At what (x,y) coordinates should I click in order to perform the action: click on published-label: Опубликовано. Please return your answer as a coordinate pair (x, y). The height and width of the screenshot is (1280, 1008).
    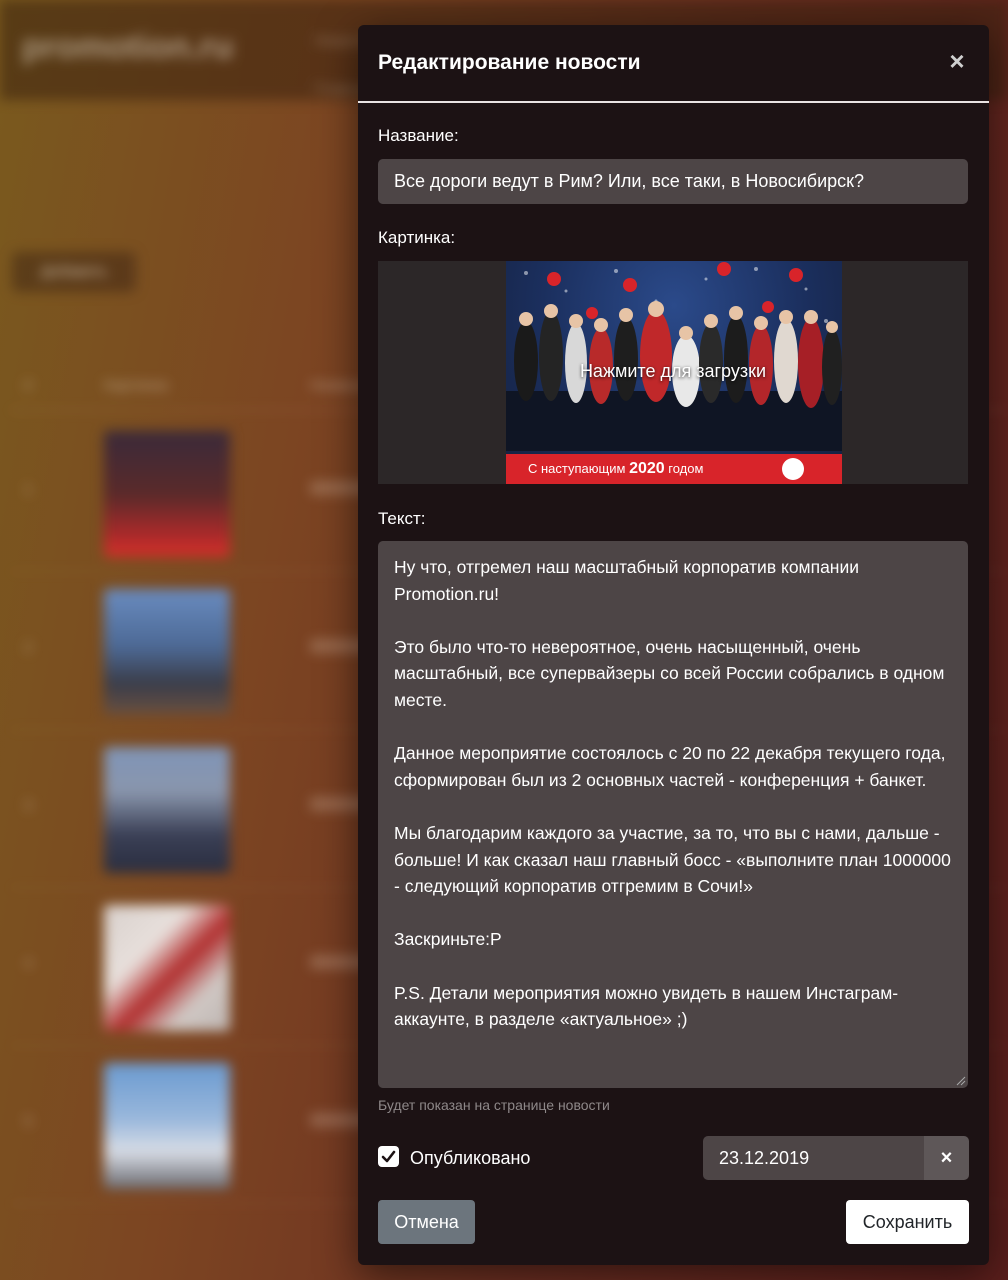
    Looking at the image, I should click on (470, 1158).